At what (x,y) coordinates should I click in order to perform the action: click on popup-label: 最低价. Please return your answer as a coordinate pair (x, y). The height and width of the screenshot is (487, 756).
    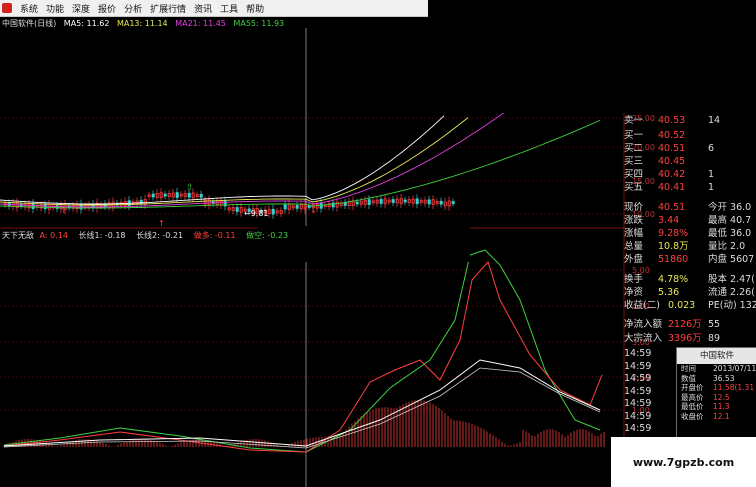
    Looking at the image, I should click on (692, 407).